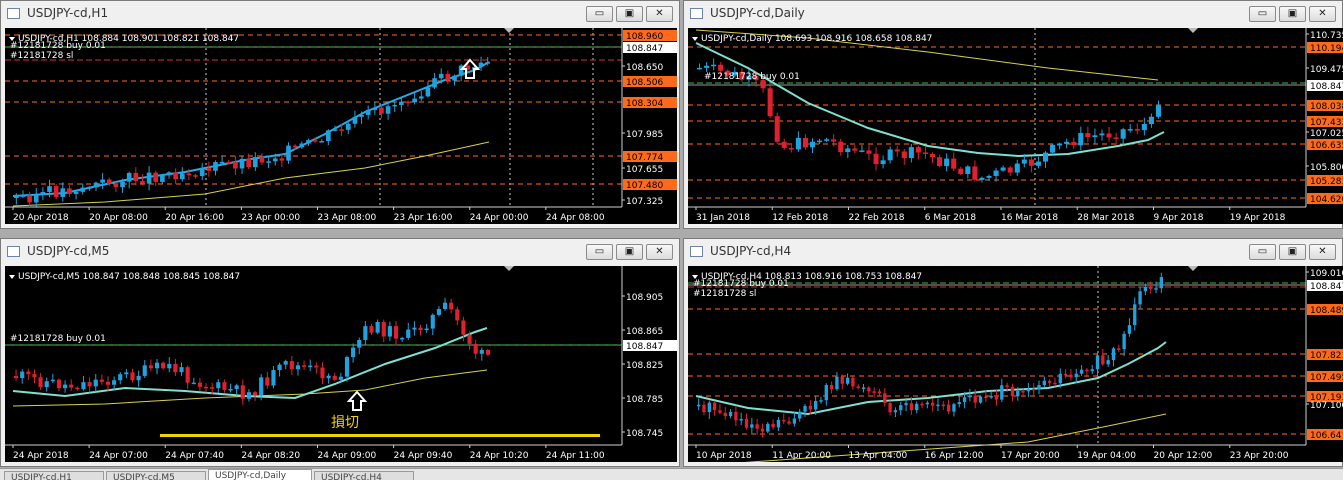 The height and width of the screenshot is (480, 1343). Describe the element at coordinates (68, 13) in the screenshot. I see `window-title: USDJPY-cd,H1` at that location.